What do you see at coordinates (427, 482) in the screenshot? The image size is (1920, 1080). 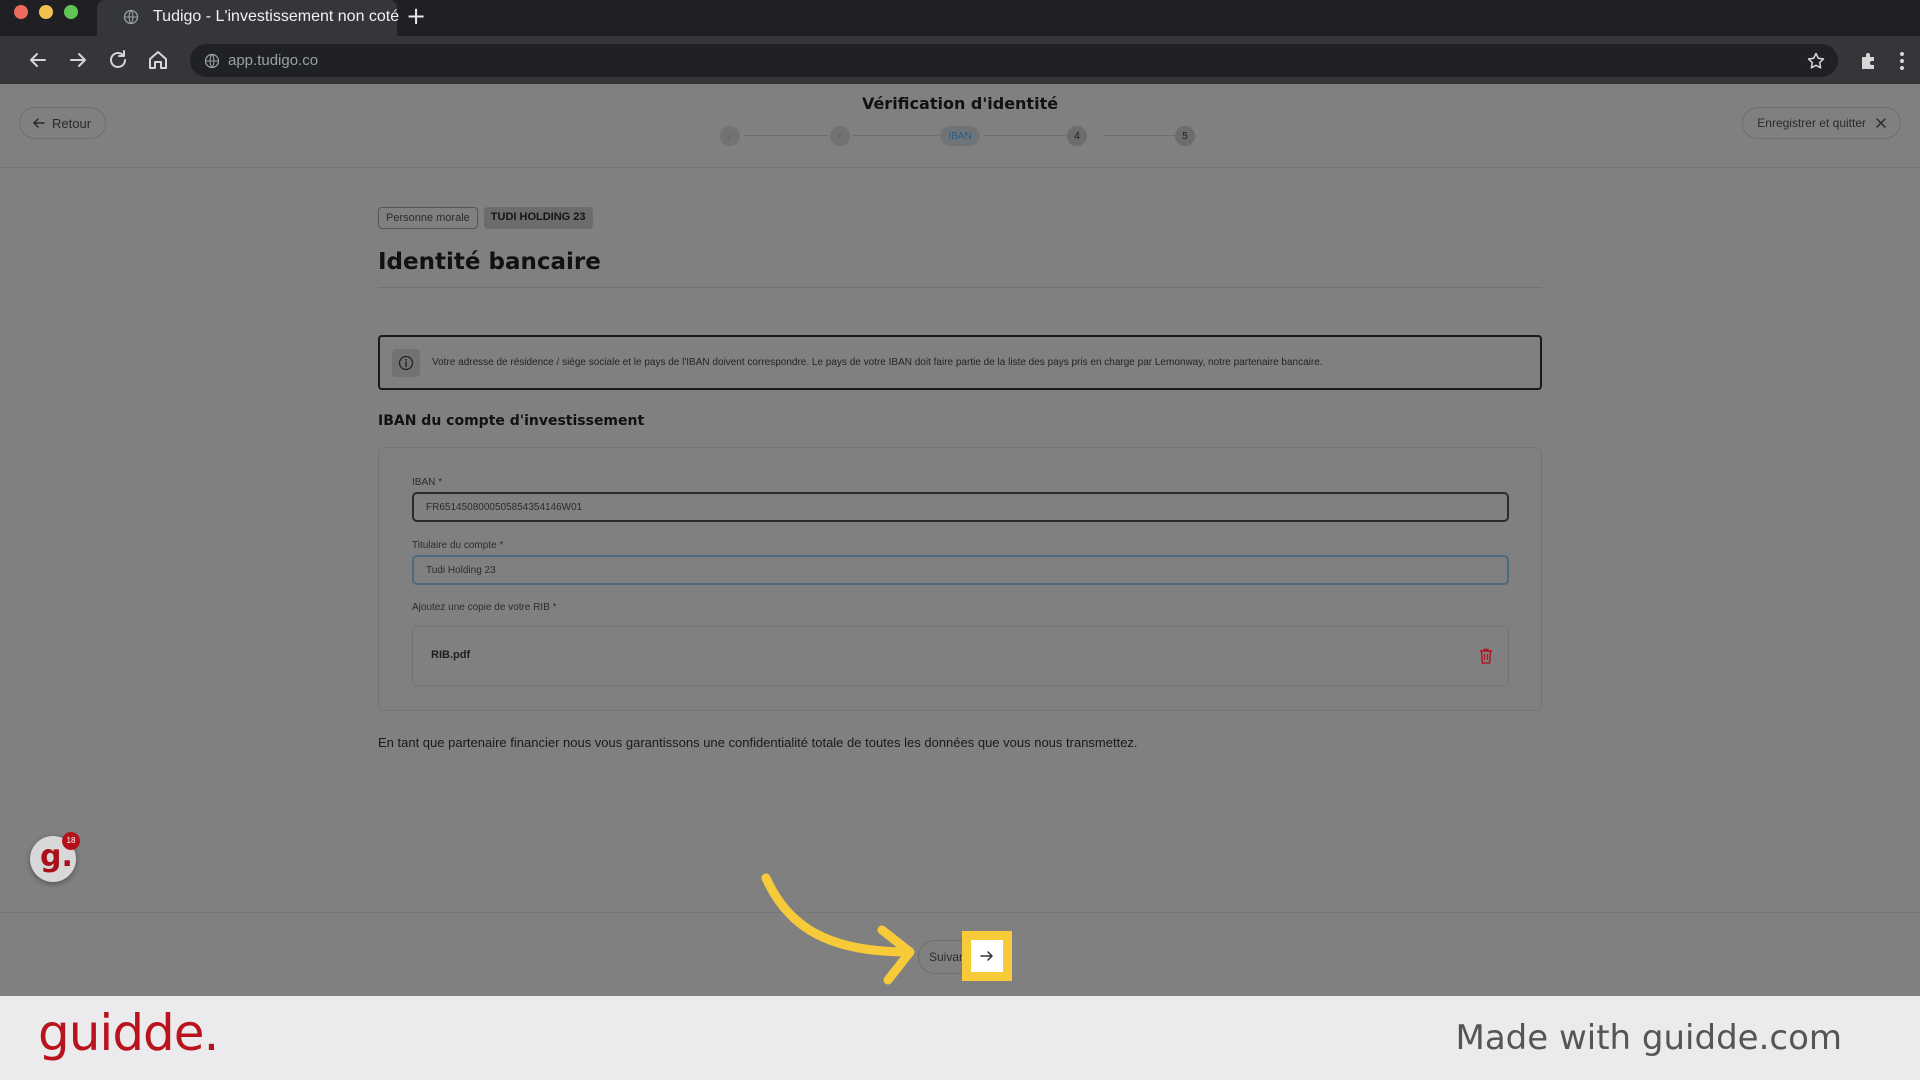 I see `iban-label: IBAN *` at bounding box center [427, 482].